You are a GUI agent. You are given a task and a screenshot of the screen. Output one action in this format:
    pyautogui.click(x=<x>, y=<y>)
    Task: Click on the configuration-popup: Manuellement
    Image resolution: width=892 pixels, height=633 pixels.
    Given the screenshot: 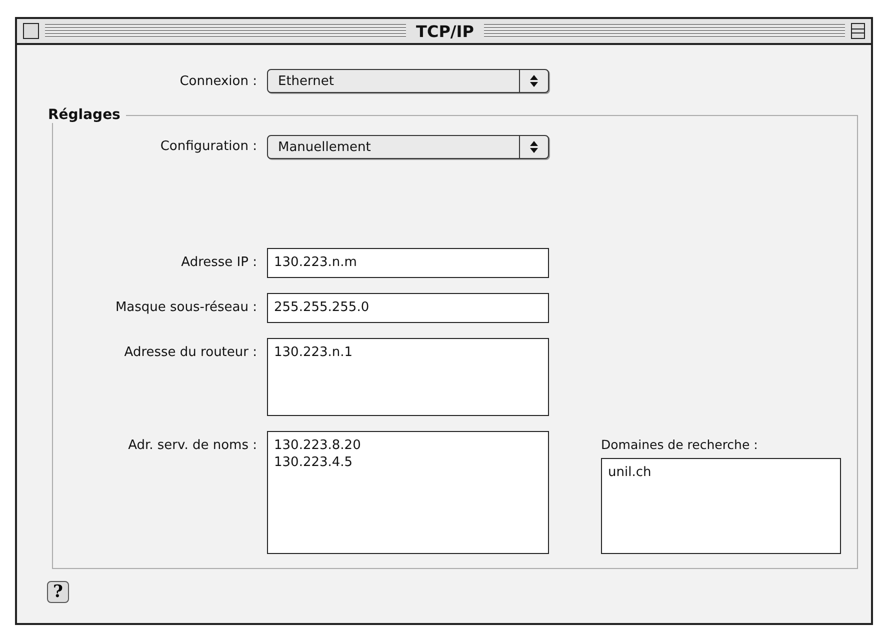 What is the action you would take?
    pyautogui.click(x=408, y=147)
    